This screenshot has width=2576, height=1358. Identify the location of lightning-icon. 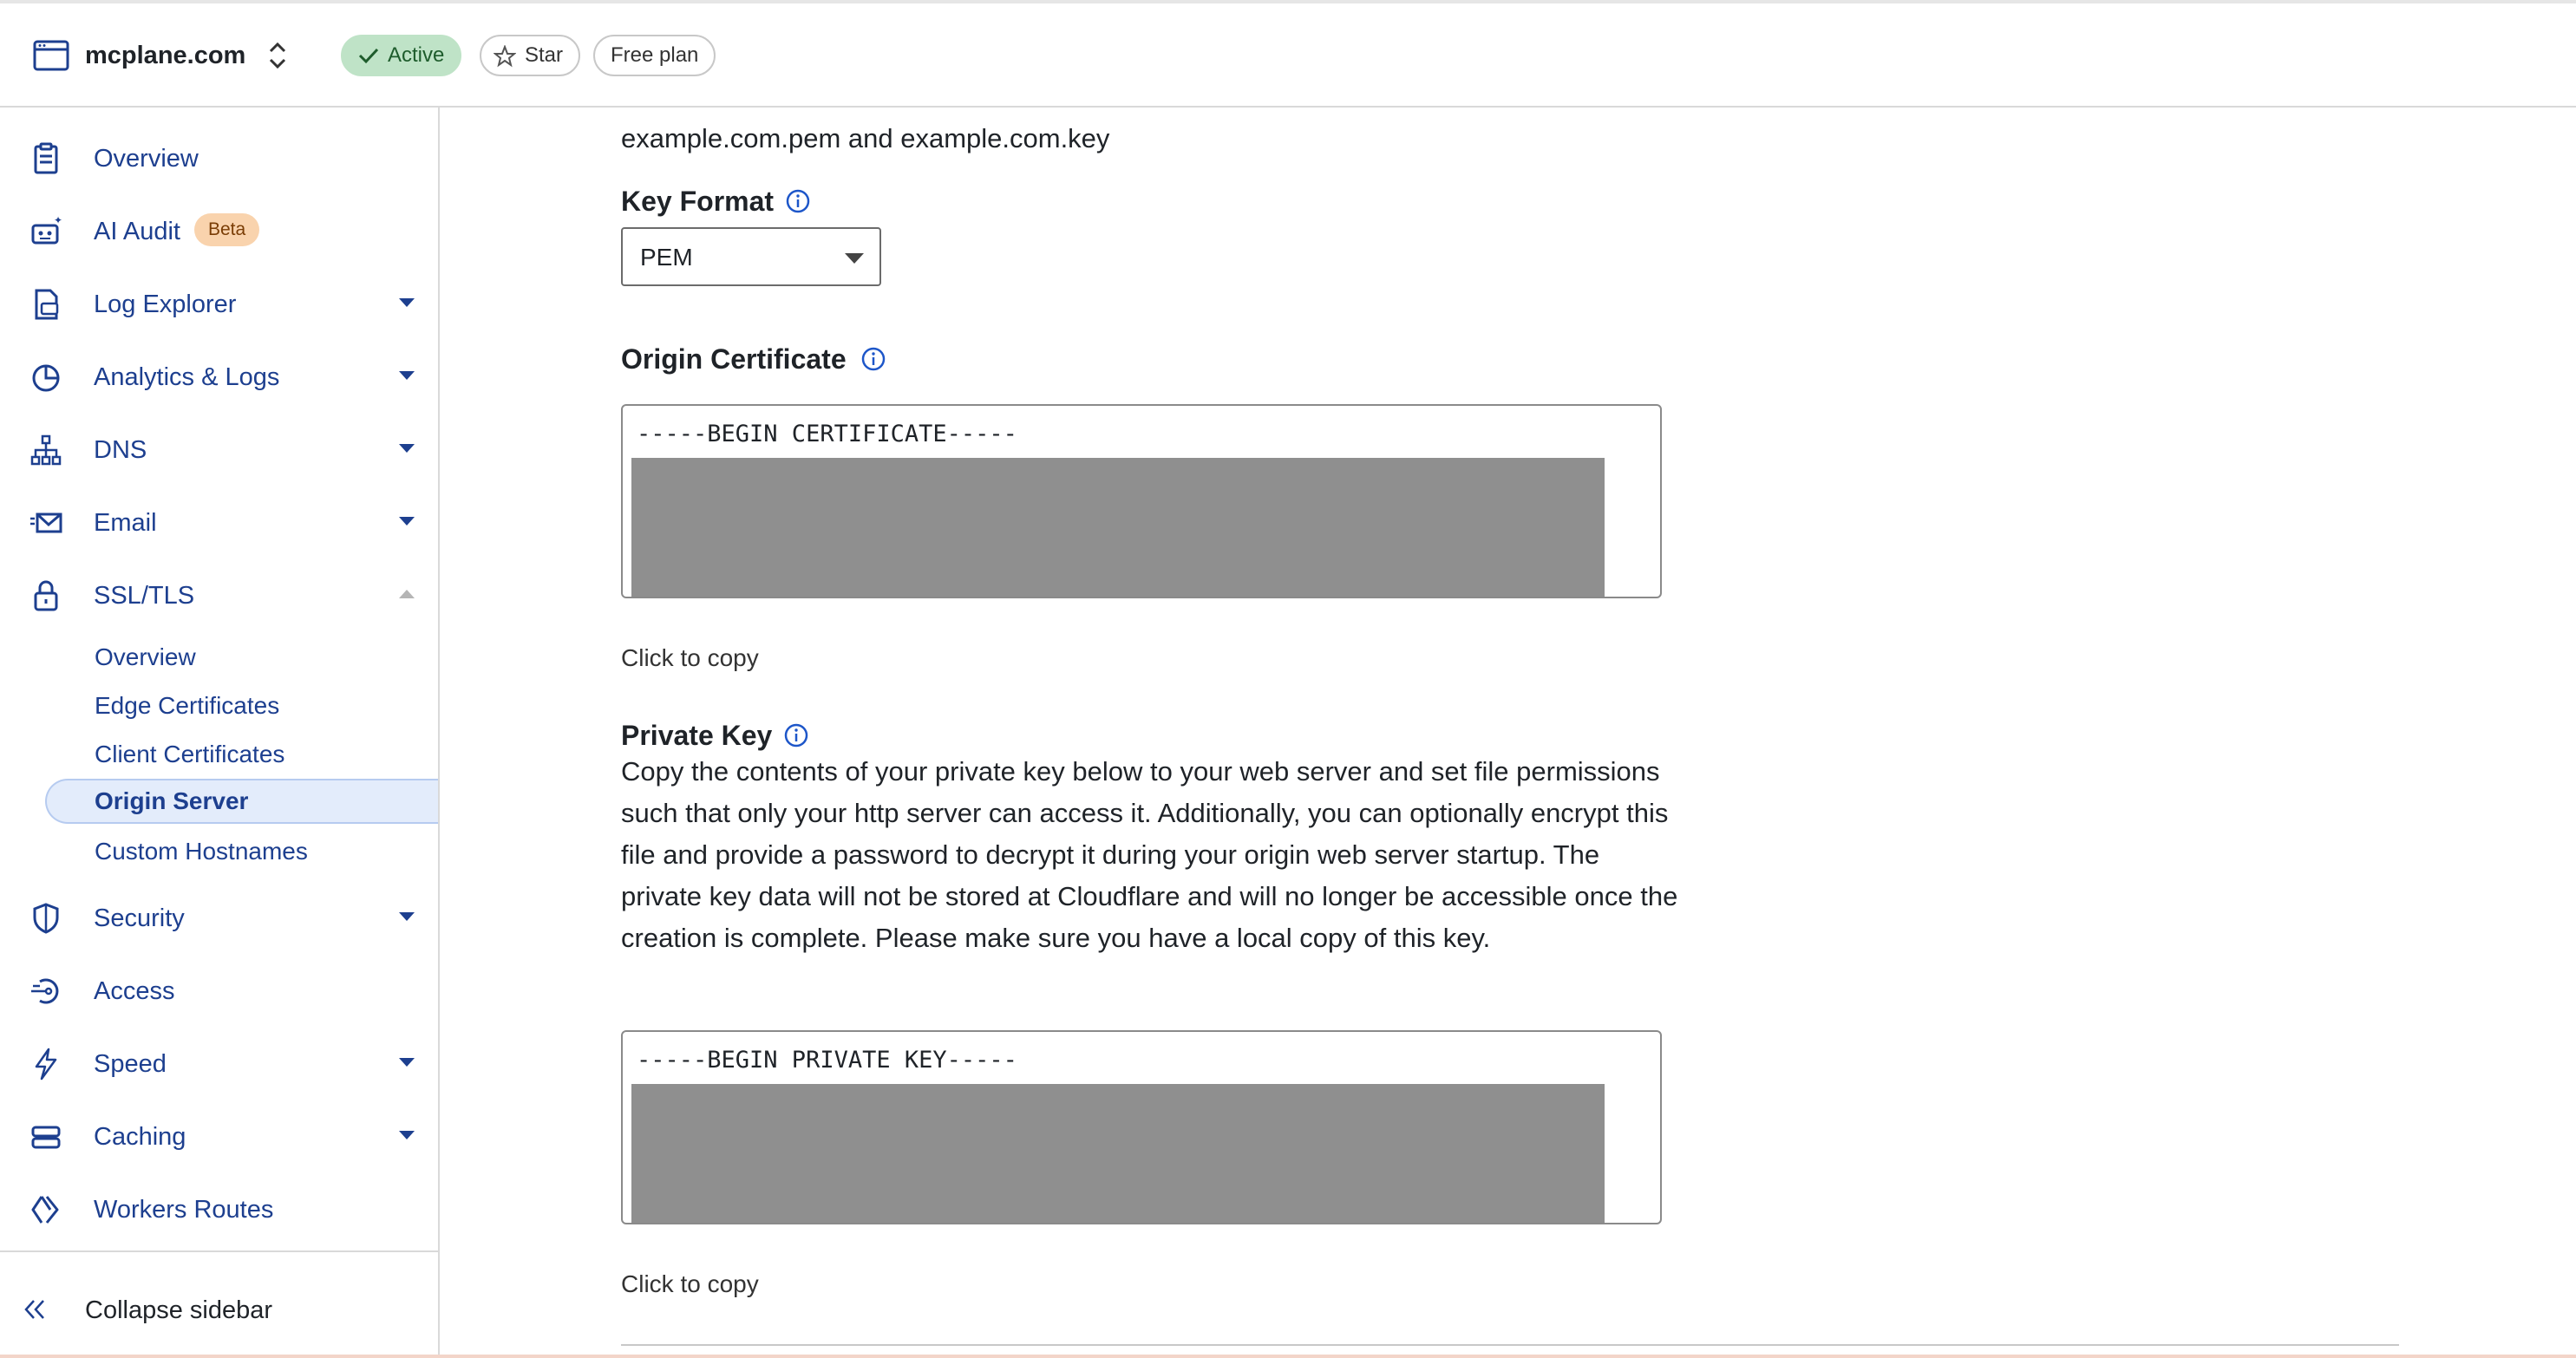
(46, 1064).